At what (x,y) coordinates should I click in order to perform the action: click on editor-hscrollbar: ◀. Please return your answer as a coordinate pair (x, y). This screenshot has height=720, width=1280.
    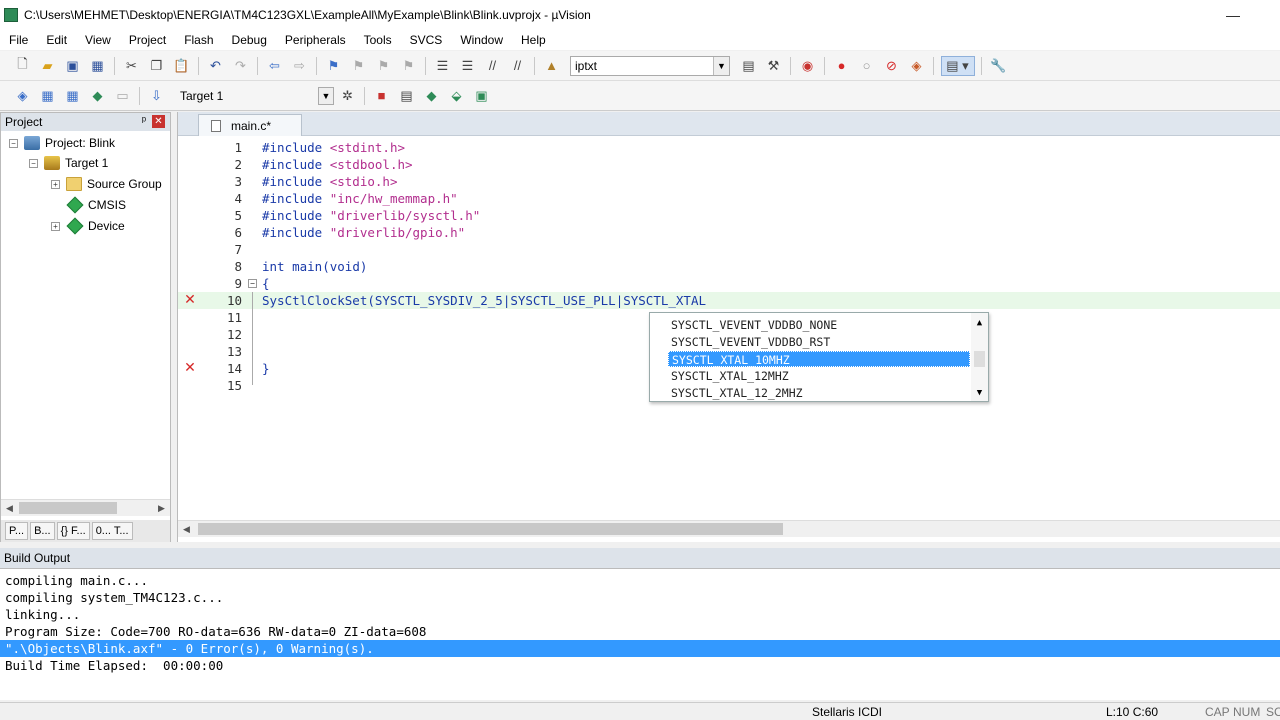
    Looking at the image, I should click on (729, 528).